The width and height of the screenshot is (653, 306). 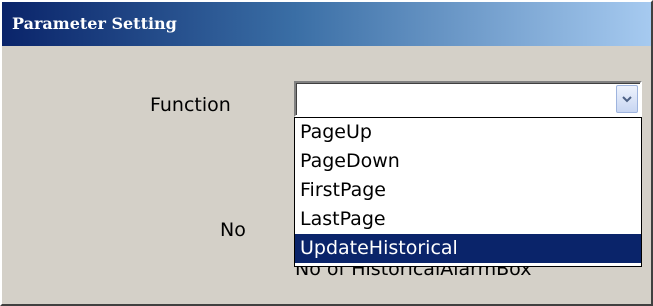 I want to click on dropdown-option-lastpage: LastPage, so click(x=468, y=219).